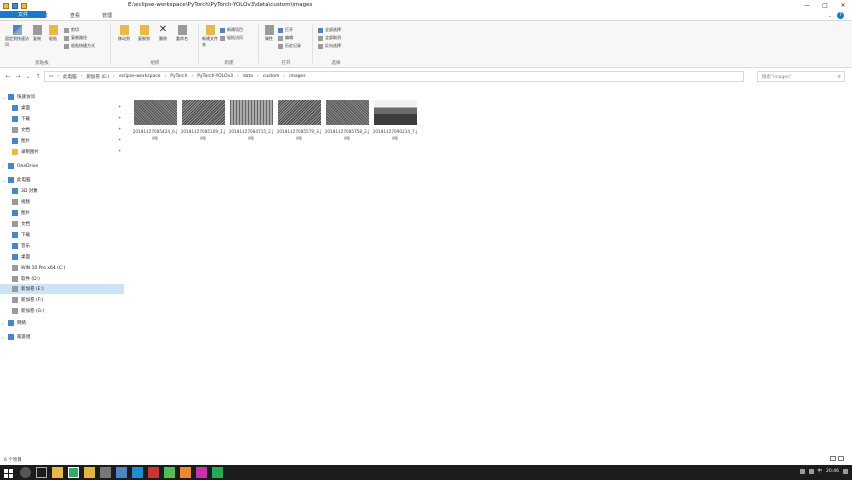  What do you see at coordinates (17, 36) in the screenshot?
I see `pin-button: 固定到快速访问` at bounding box center [17, 36].